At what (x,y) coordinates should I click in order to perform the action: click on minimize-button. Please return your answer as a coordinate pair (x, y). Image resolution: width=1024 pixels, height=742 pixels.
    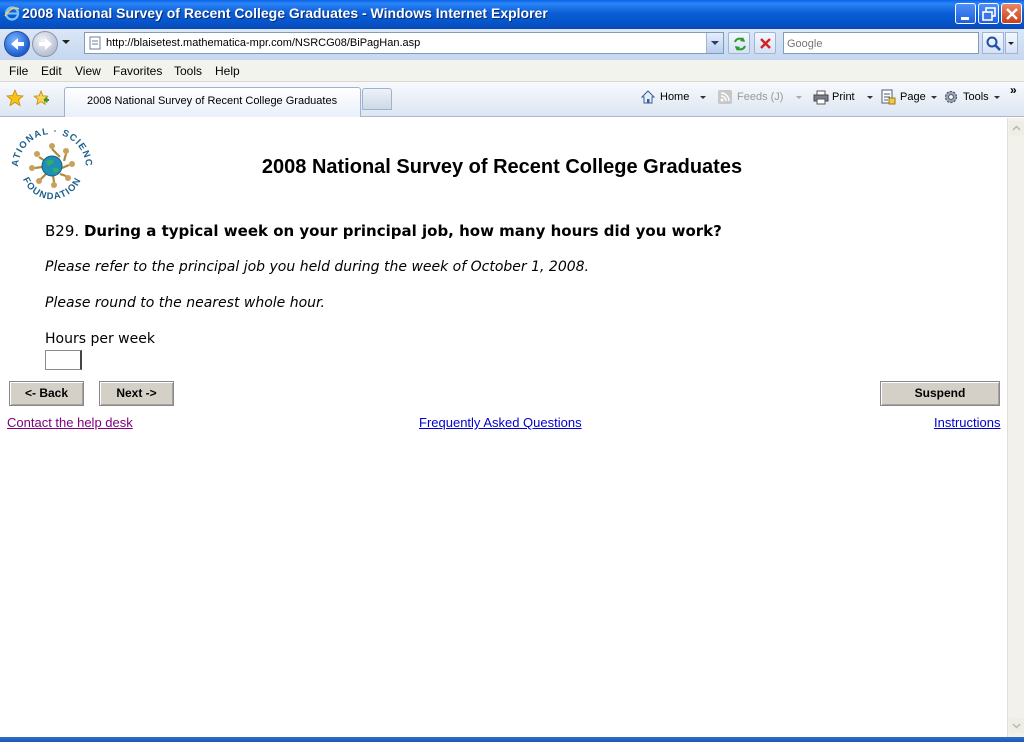
    Looking at the image, I should click on (965, 13).